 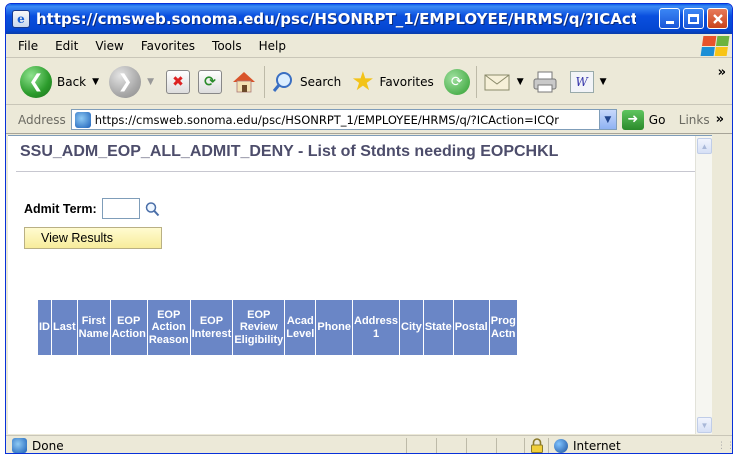 What do you see at coordinates (19, 445) in the screenshot?
I see `page-status-icon` at bounding box center [19, 445].